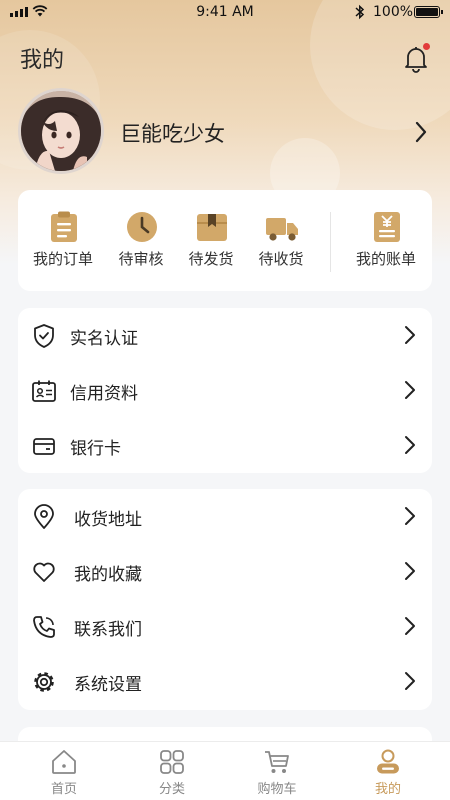 The height and width of the screenshot is (800, 450). I want to click on menu-item-favorites: 我的收藏, so click(225, 571).